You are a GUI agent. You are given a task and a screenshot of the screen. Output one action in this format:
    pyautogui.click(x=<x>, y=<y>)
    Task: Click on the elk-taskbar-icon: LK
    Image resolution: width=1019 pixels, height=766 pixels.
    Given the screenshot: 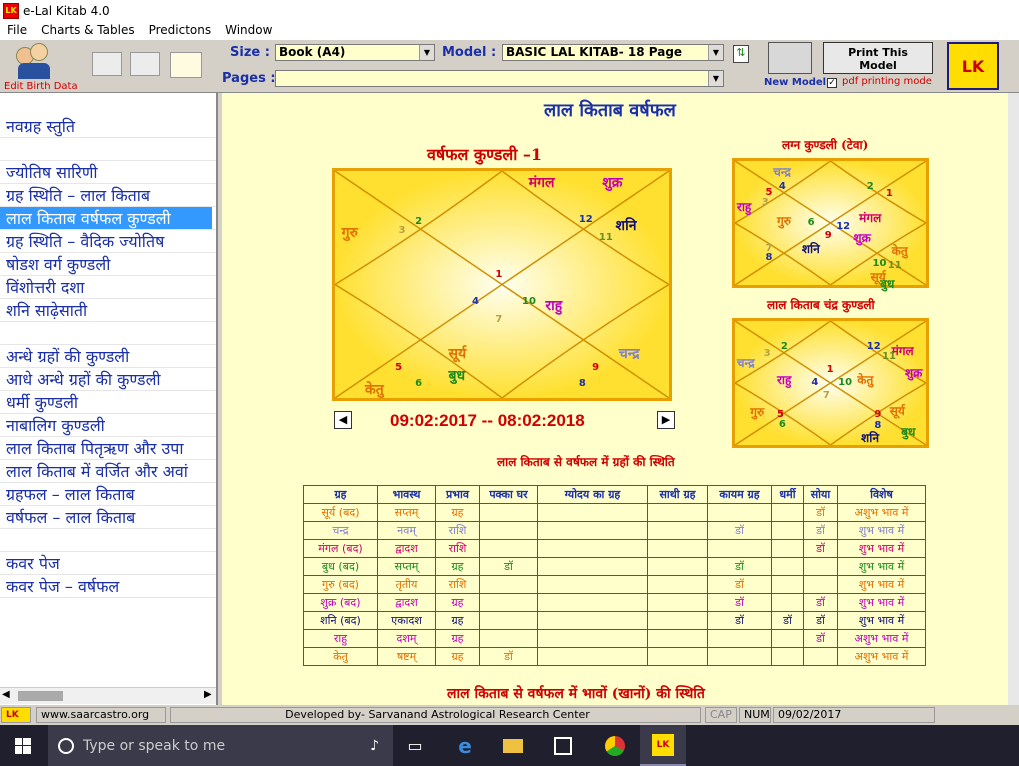 What is the action you would take?
    pyautogui.click(x=663, y=745)
    